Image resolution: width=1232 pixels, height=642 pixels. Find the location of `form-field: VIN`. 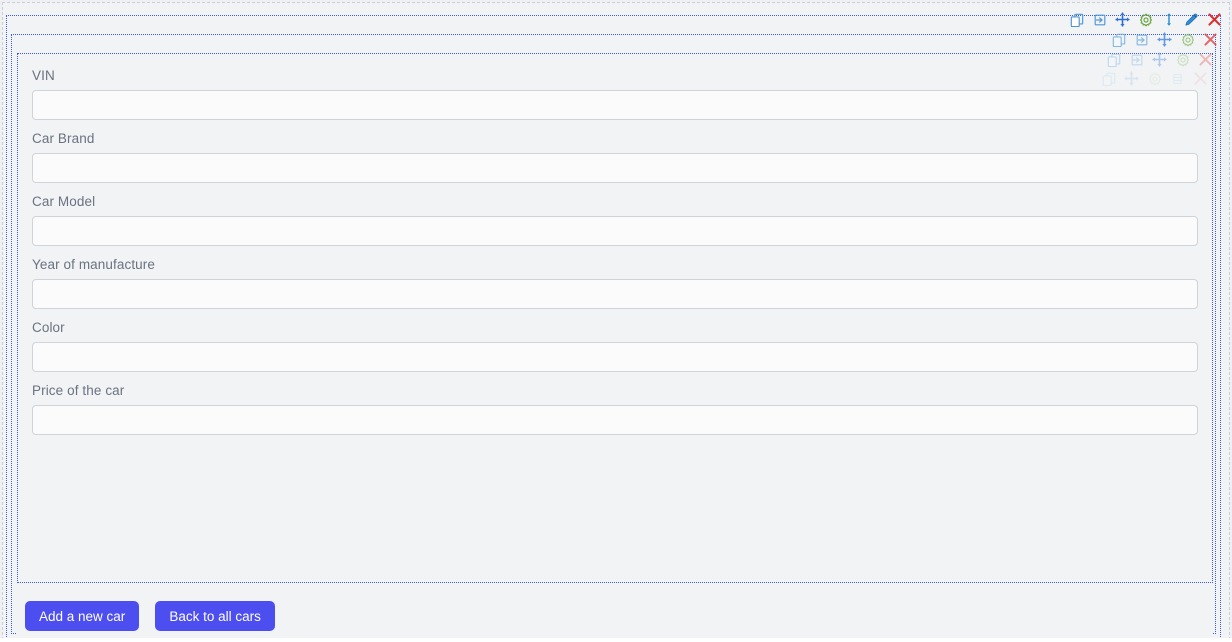

form-field: VIN is located at coordinates (615, 94).